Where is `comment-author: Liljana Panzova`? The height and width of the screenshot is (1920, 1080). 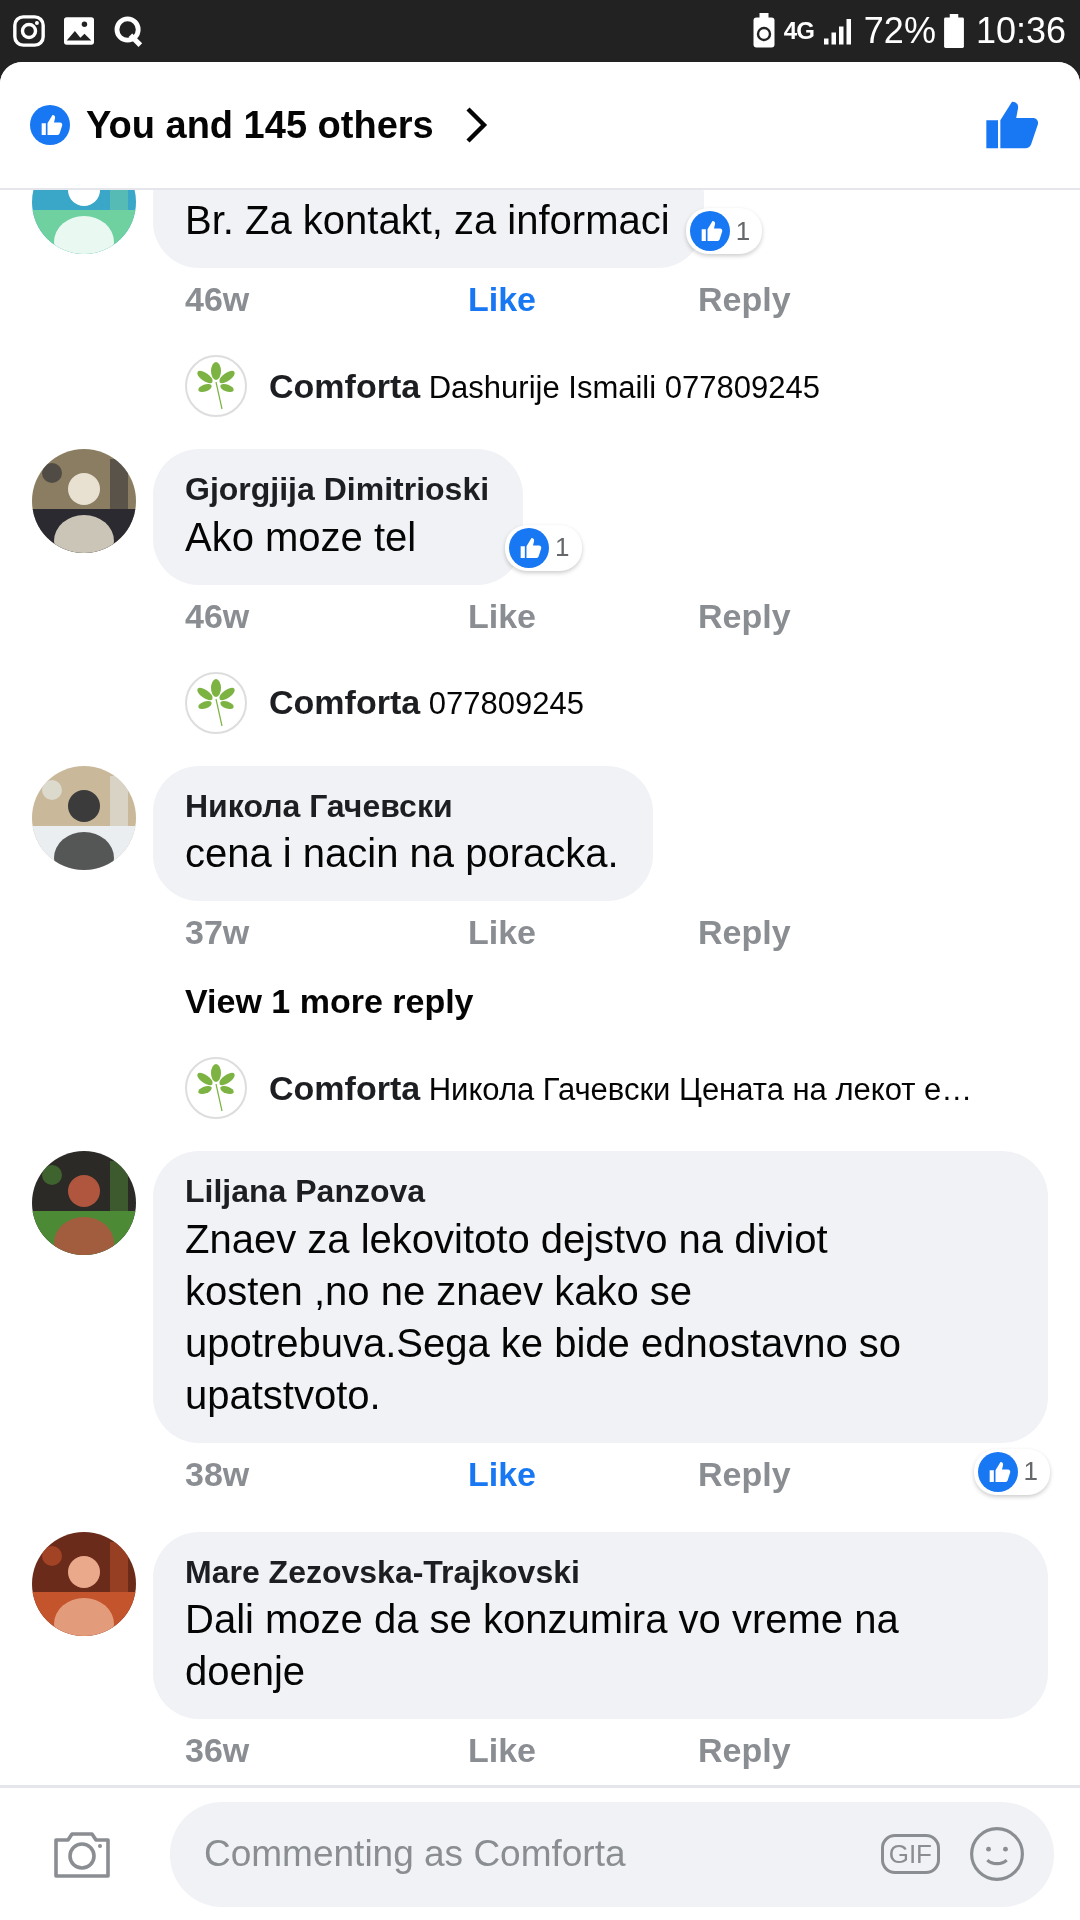 comment-author: Liljana Panzova is located at coordinates (561, 1192).